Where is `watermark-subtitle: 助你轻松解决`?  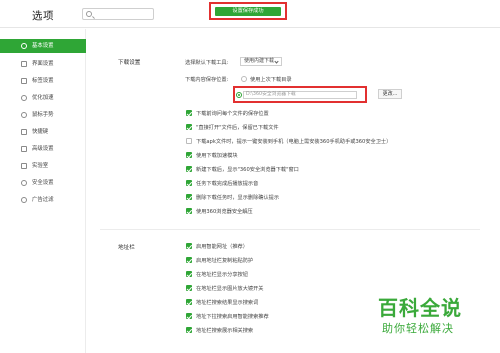 watermark-subtitle: 助你轻松解决 is located at coordinates (418, 328).